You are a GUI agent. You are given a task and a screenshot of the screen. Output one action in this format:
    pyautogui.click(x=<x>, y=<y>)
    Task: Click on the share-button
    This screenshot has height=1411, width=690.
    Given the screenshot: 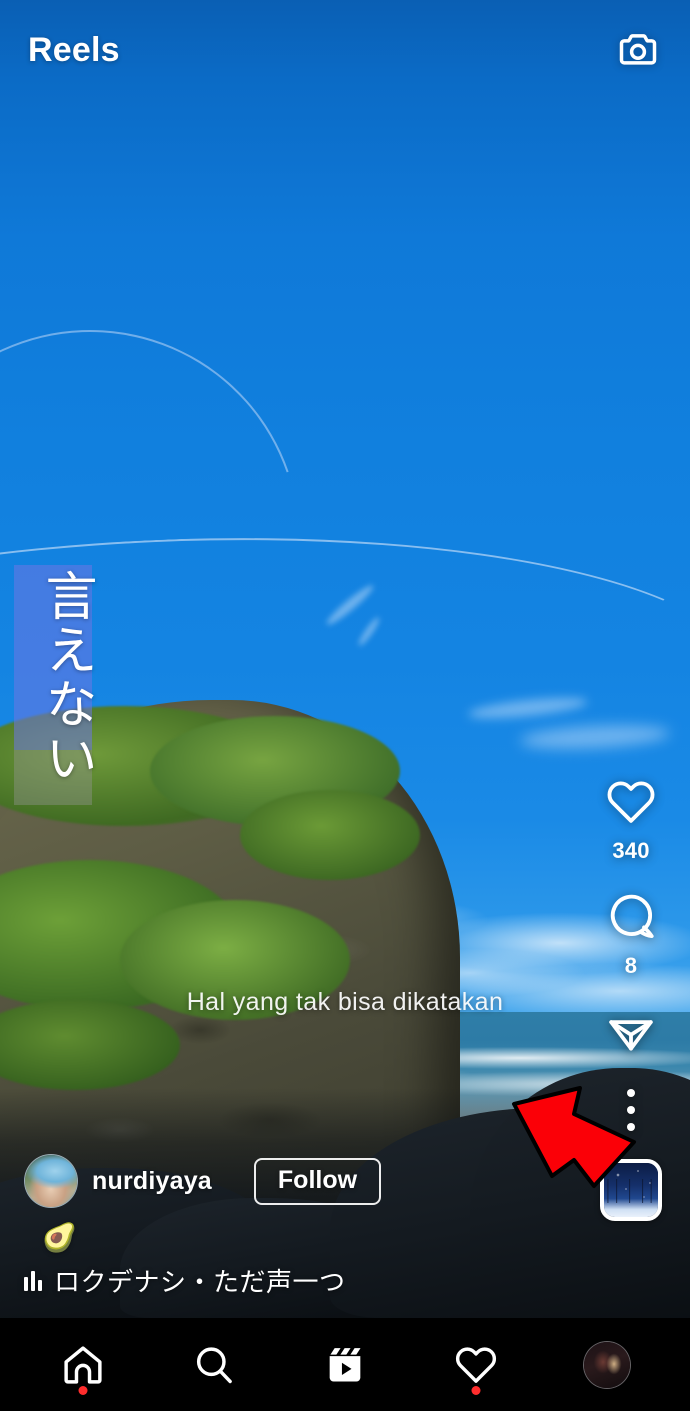 What is the action you would take?
    pyautogui.click(x=631, y=1032)
    